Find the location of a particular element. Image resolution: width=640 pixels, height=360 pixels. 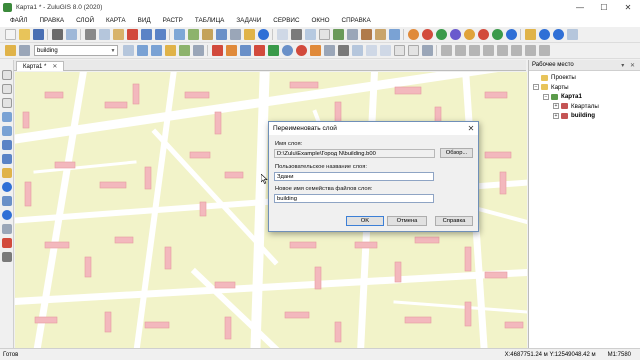

align-h-icon is located at coordinates (544, 50).